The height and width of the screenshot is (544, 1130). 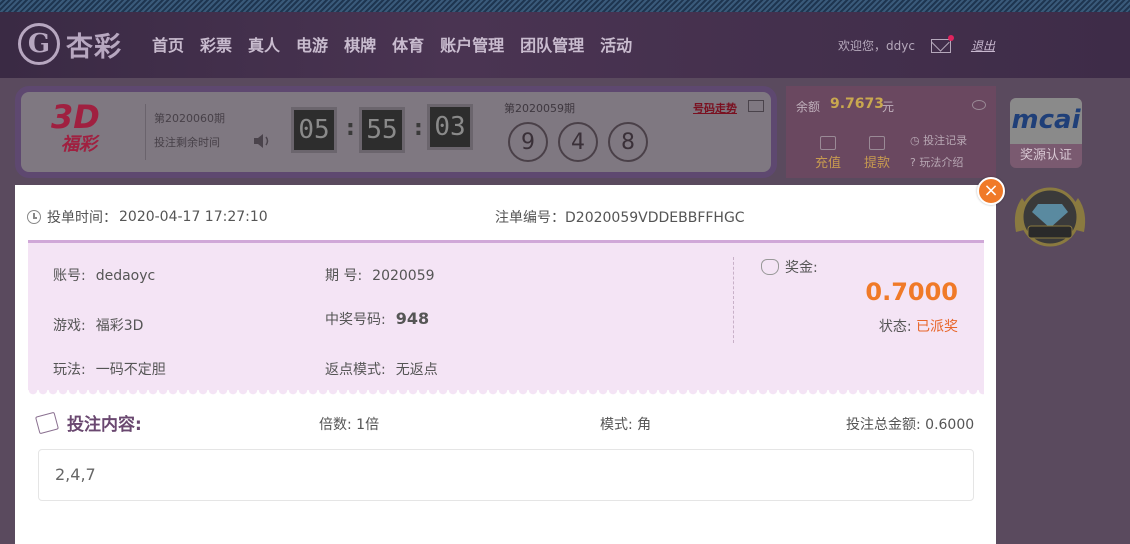 I want to click on period-field: 期 号: 2020059, so click(x=380, y=276).